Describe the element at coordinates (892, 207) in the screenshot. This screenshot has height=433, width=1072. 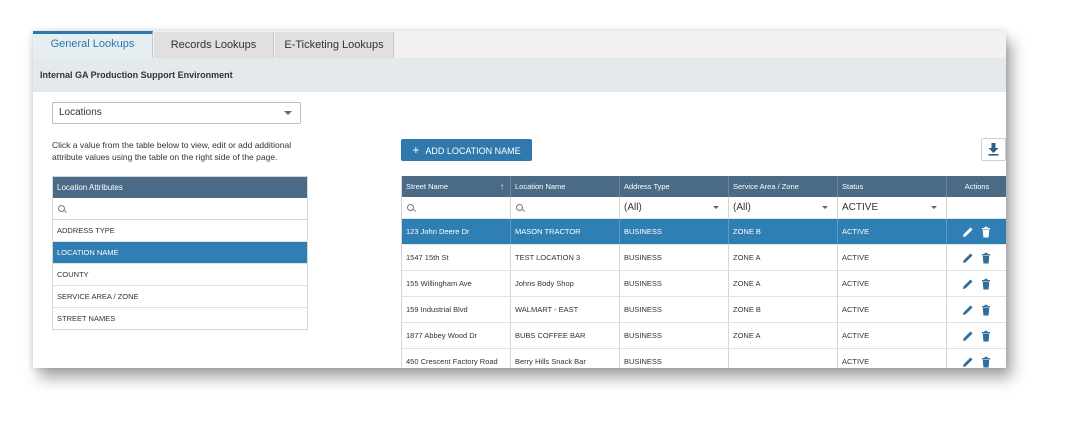
I see `status-filter-select: ACTIVE` at that location.